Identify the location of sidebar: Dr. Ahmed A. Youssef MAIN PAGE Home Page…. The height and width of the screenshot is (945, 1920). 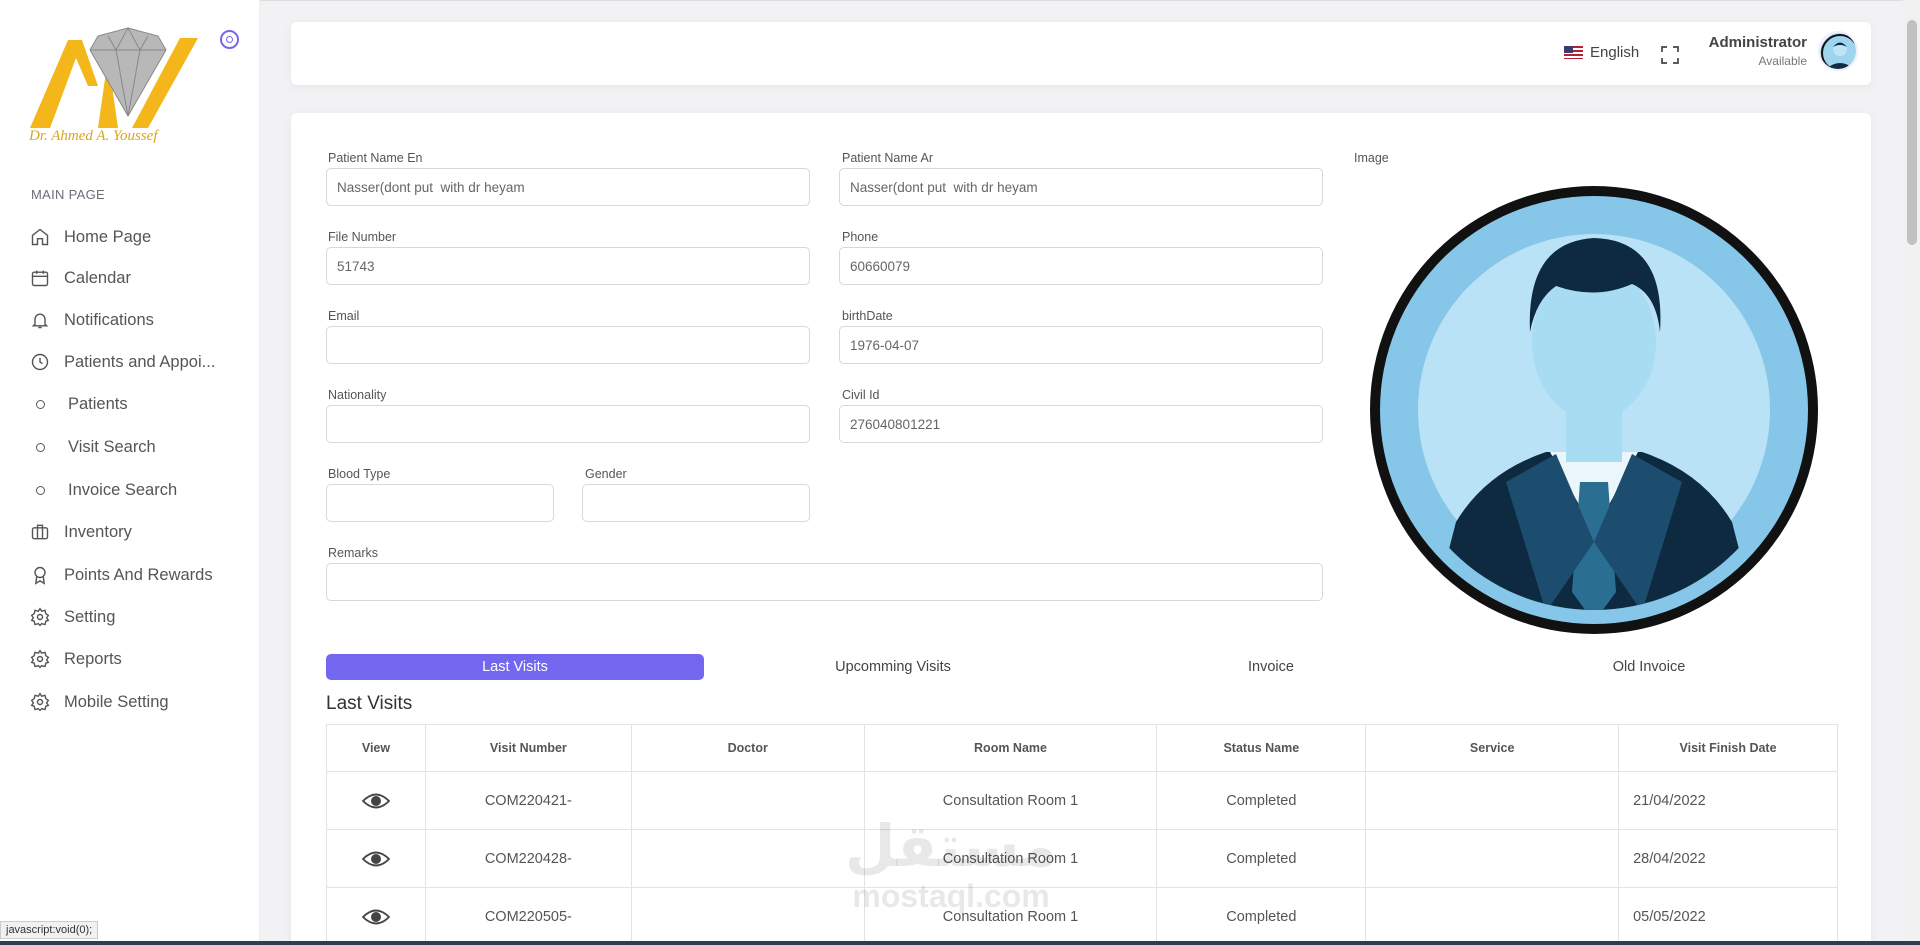
(130, 472).